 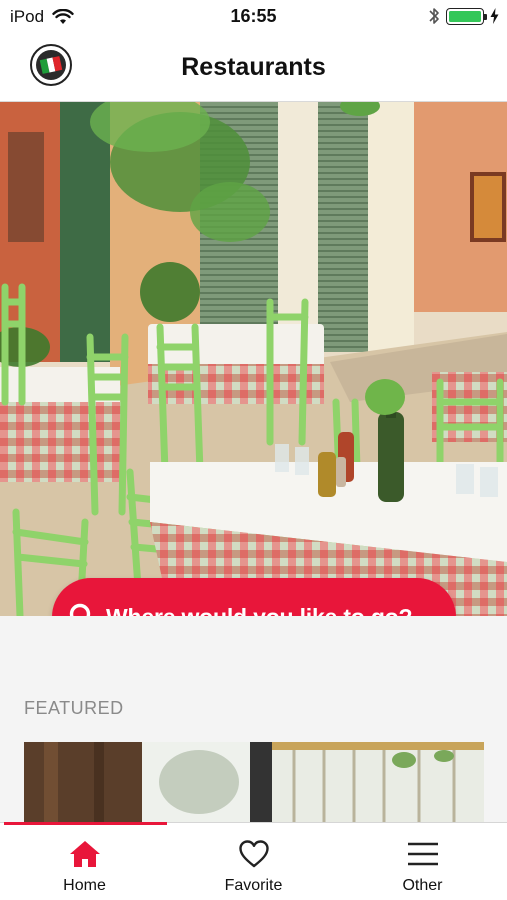 What do you see at coordinates (74, 708) in the screenshot?
I see `featured-heading: FEATURED` at bounding box center [74, 708].